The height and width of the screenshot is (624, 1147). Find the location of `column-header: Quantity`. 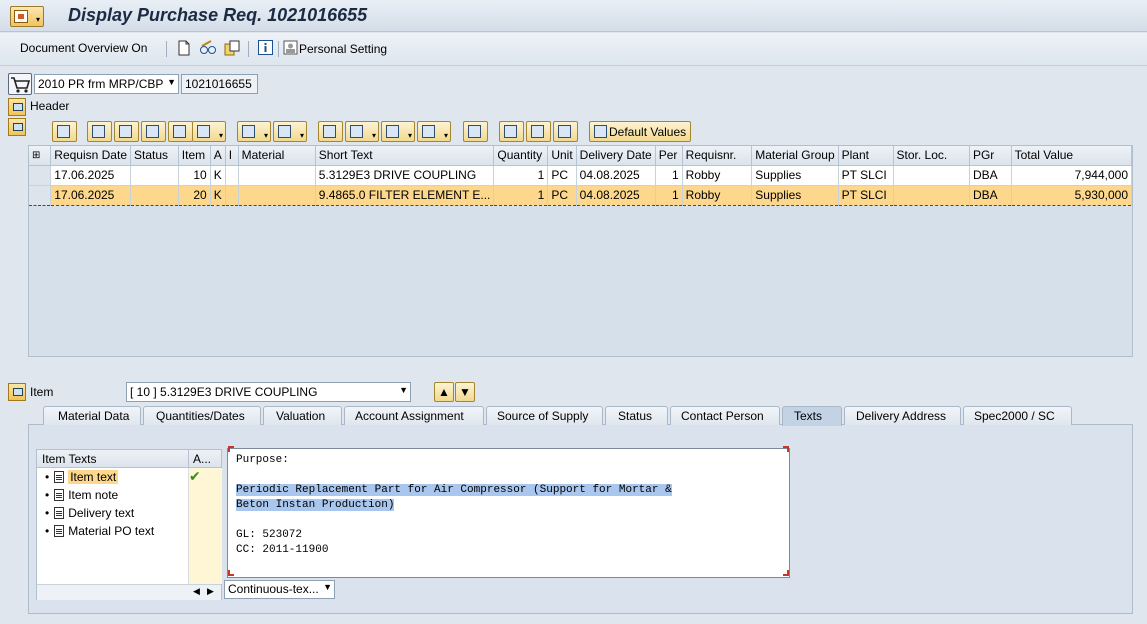

column-header: Quantity is located at coordinates (521, 156).